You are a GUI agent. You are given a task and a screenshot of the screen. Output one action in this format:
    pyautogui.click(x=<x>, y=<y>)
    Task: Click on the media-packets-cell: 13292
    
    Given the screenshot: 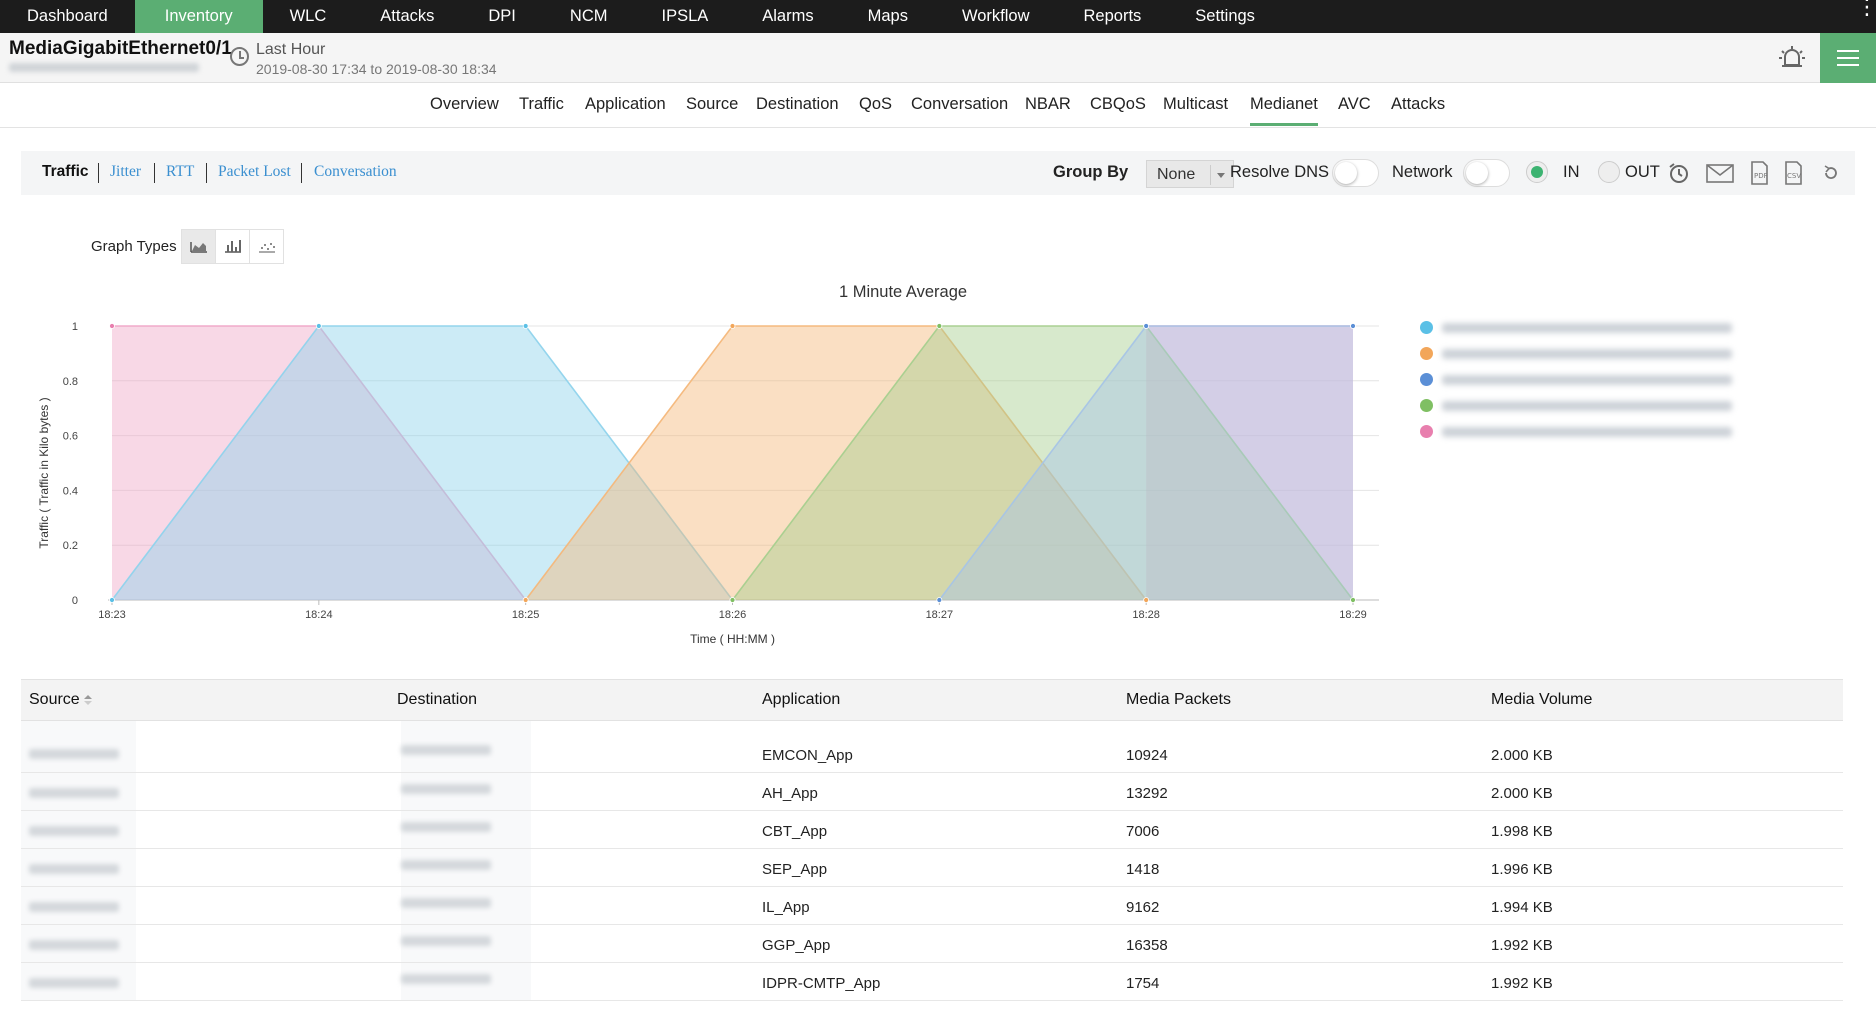 What is the action you would take?
    pyautogui.click(x=1147, y=793)
    